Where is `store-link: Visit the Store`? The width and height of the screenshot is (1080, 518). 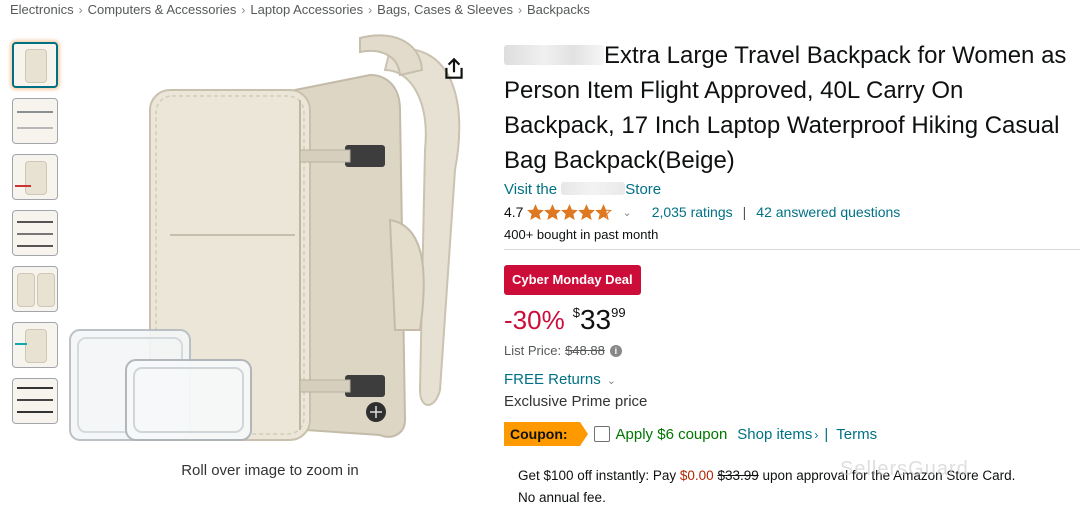
store-link: Visit the Store is located at coordinates (582, 189).